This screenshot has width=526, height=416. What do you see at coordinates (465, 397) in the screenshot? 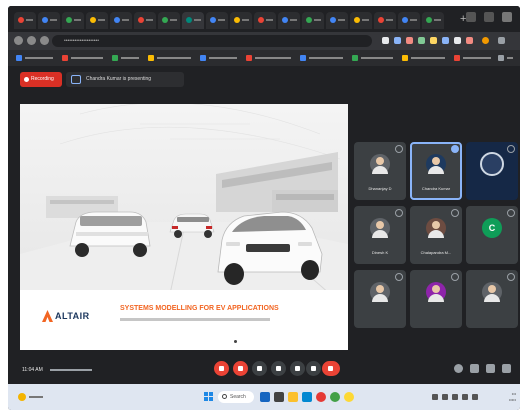
I see `volume-icon` at bounding box center [465, 397].